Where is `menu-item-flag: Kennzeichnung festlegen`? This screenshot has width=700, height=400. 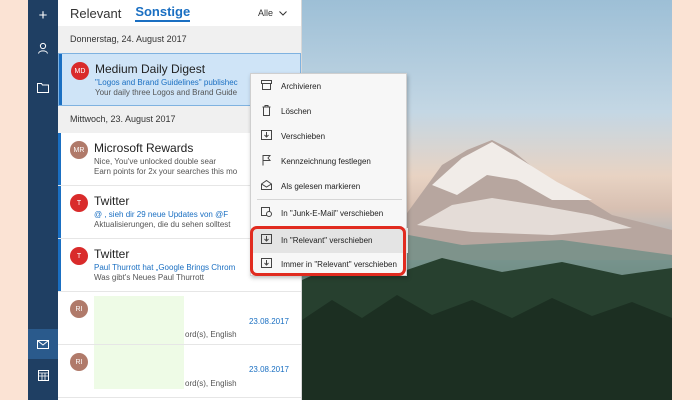
menu-item-flag: Kennzeichnung festlegen is located at coordinates (329, 161).